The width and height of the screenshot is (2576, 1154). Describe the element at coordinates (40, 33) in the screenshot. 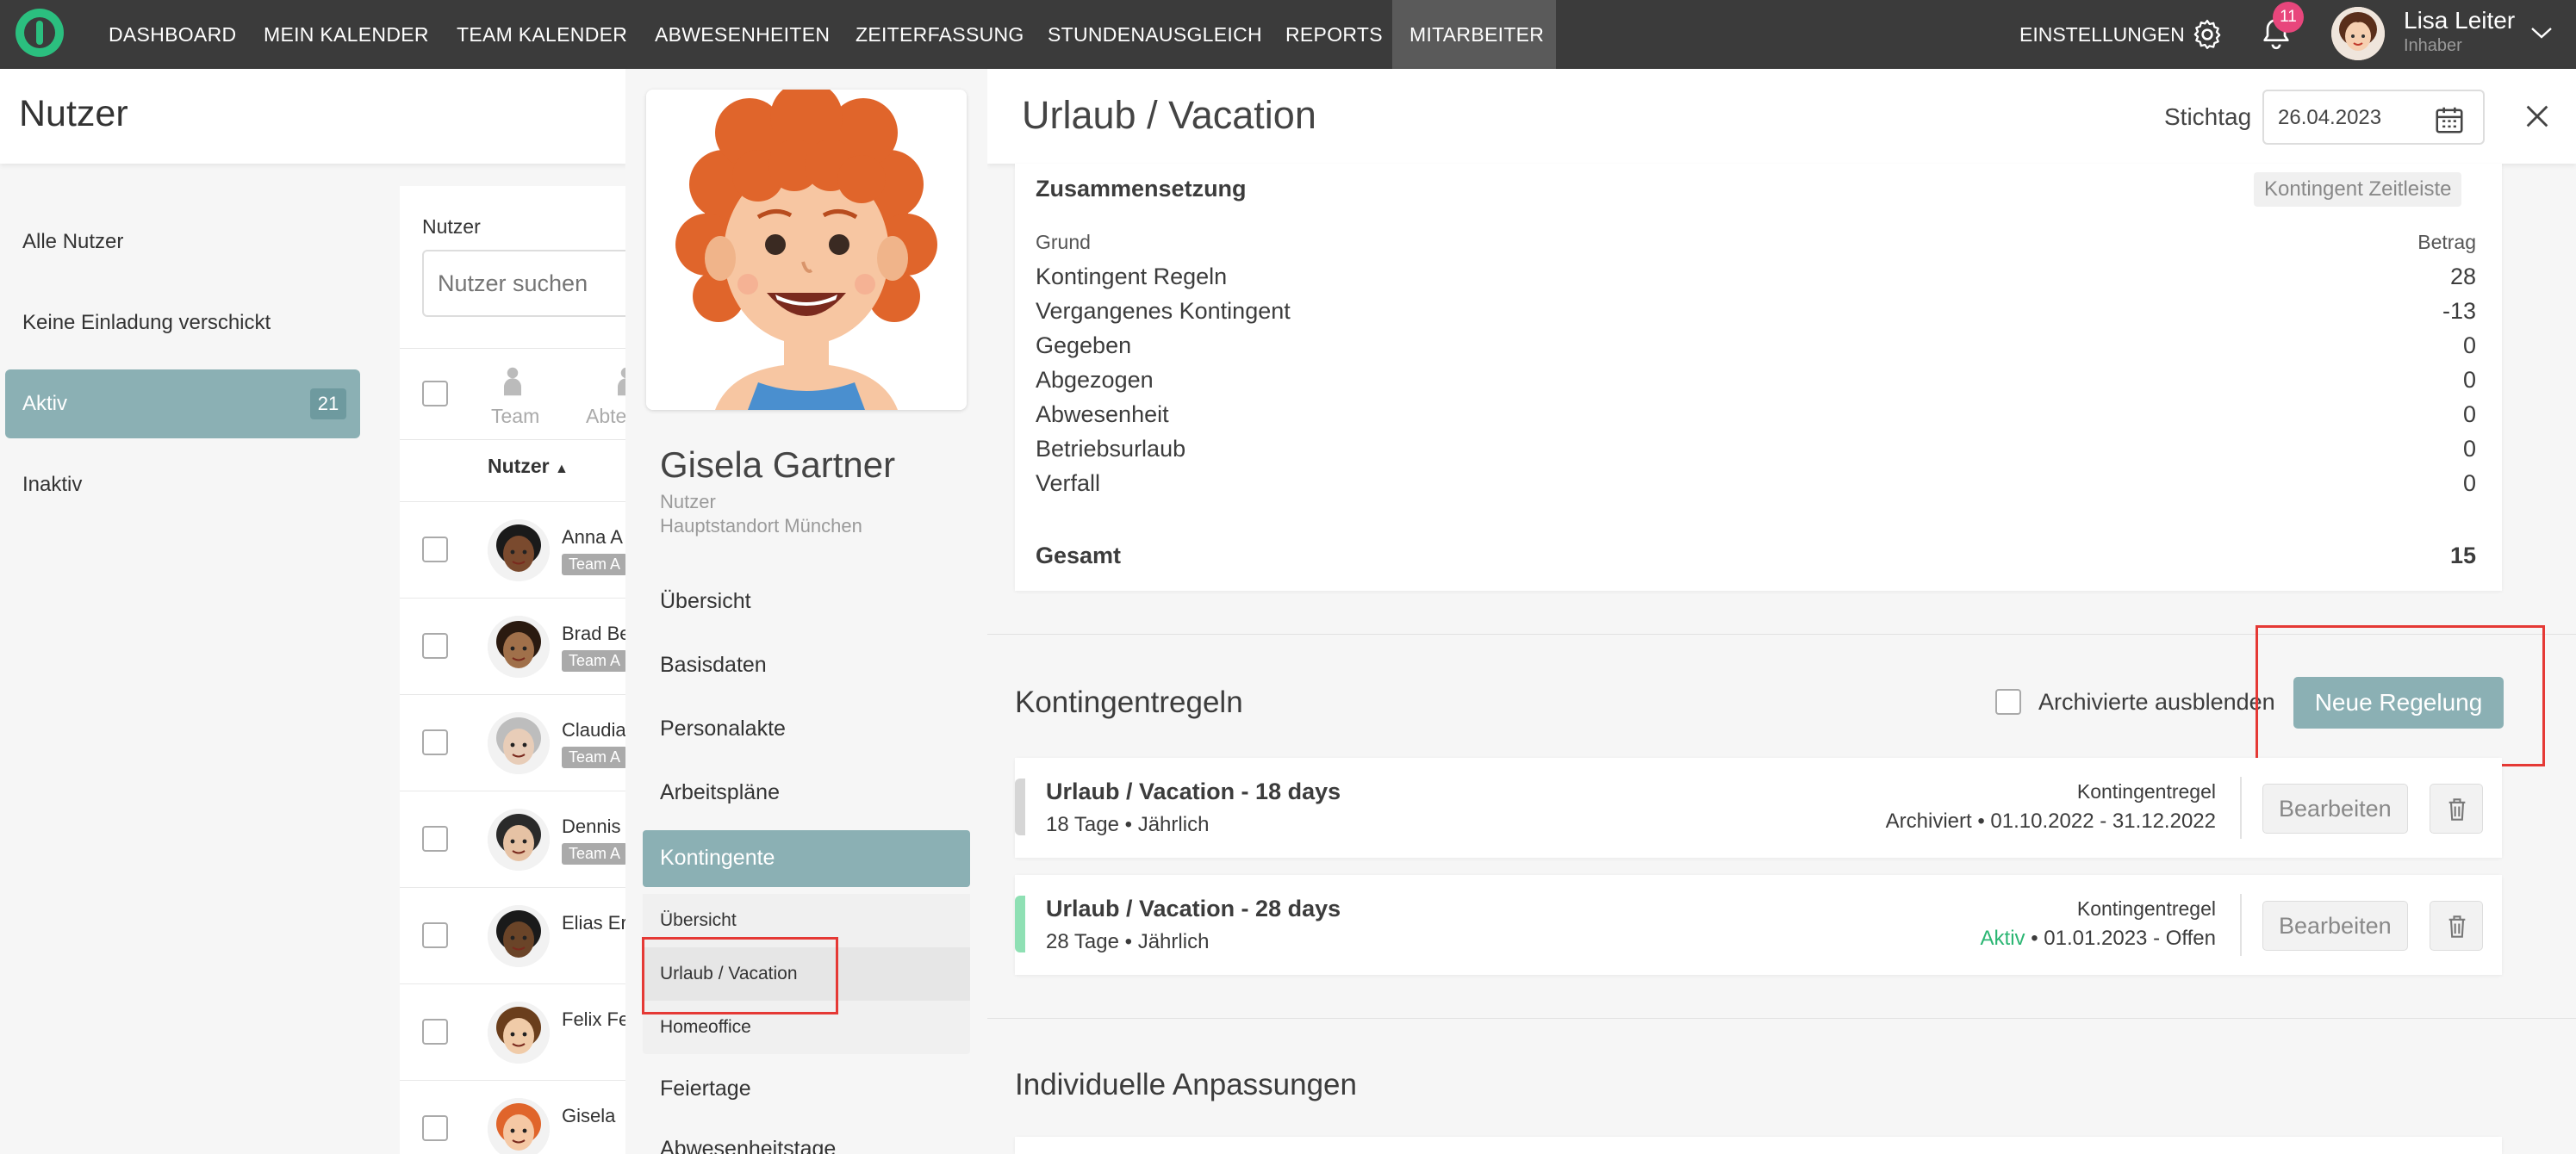

I see `app-logo-icon` at that location.